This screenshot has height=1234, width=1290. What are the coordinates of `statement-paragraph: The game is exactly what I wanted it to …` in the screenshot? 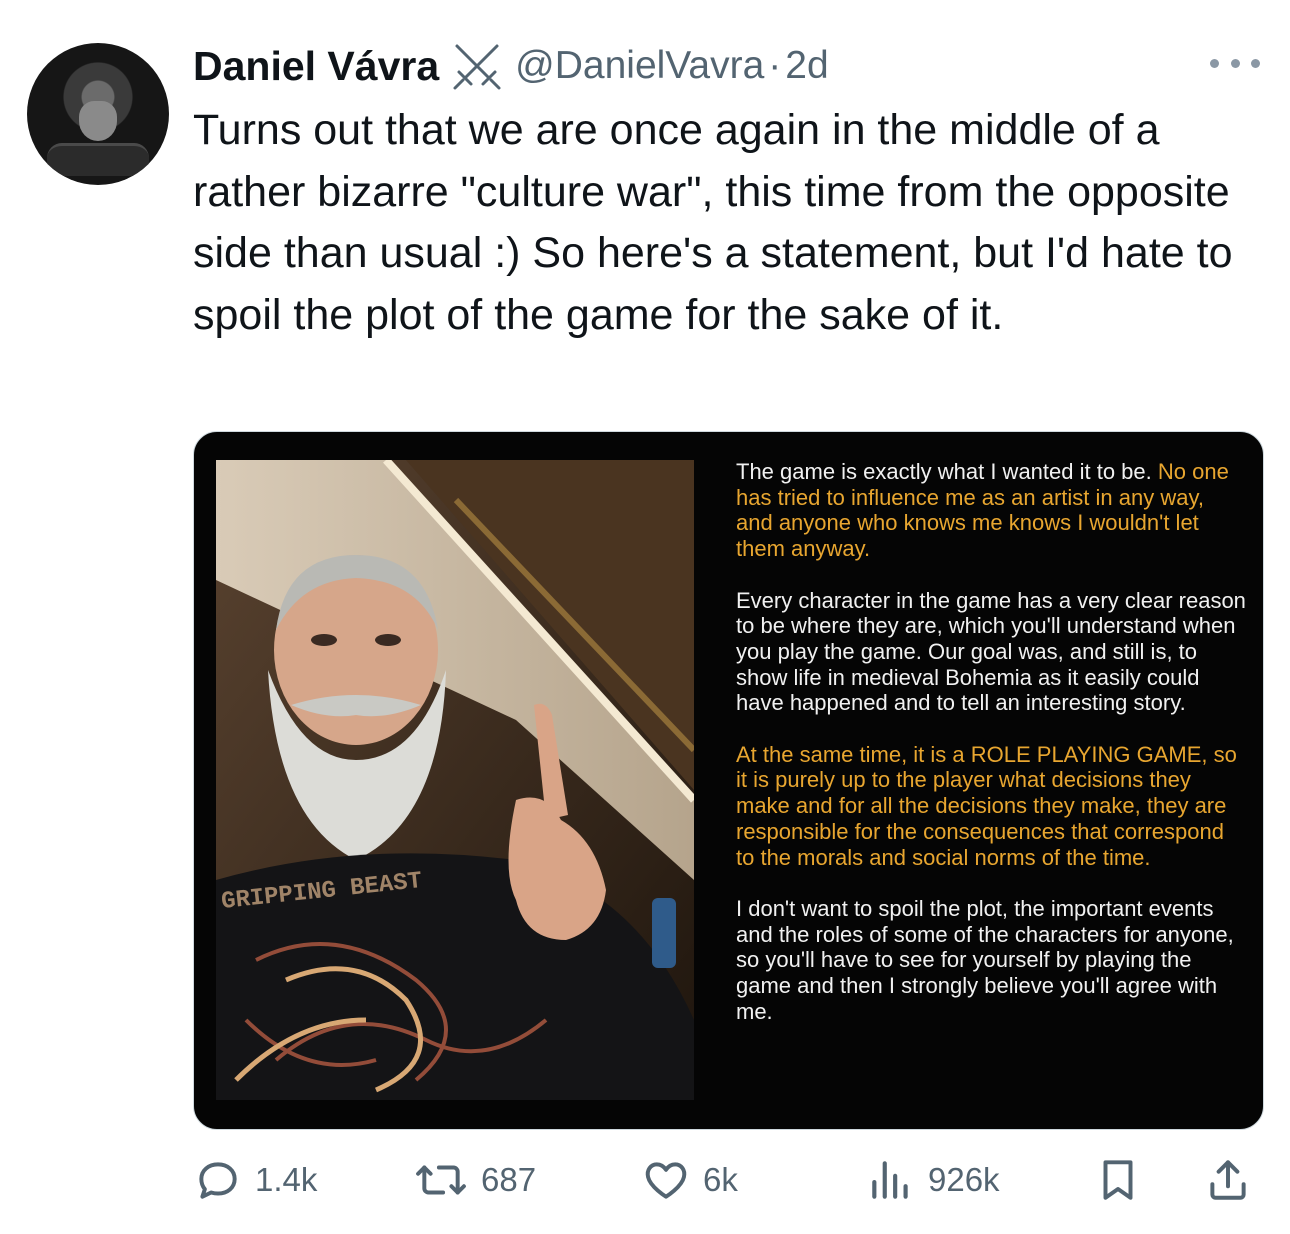 It's located at (991, 510).